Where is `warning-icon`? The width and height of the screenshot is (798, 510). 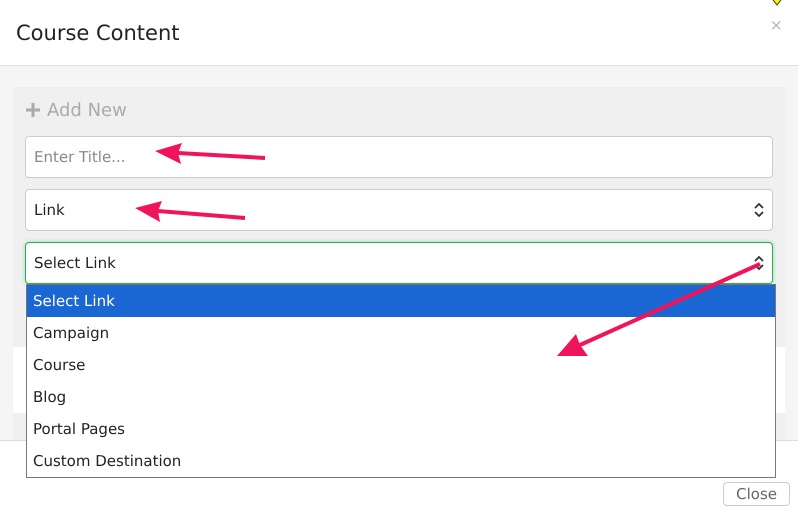
warning-icon is located at coordinates (777, 3).